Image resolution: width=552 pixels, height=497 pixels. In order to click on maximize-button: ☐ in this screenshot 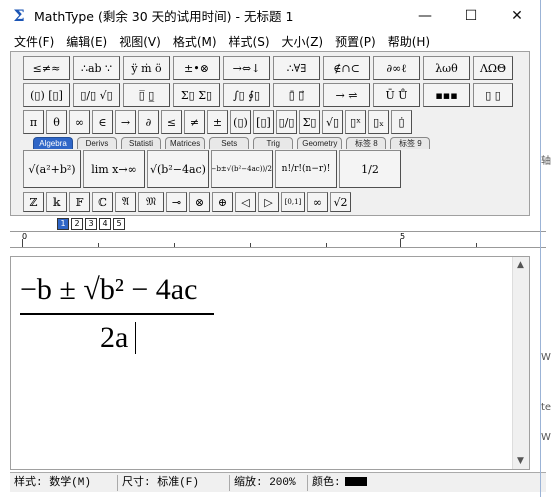, I will do `click(471, 15)`.